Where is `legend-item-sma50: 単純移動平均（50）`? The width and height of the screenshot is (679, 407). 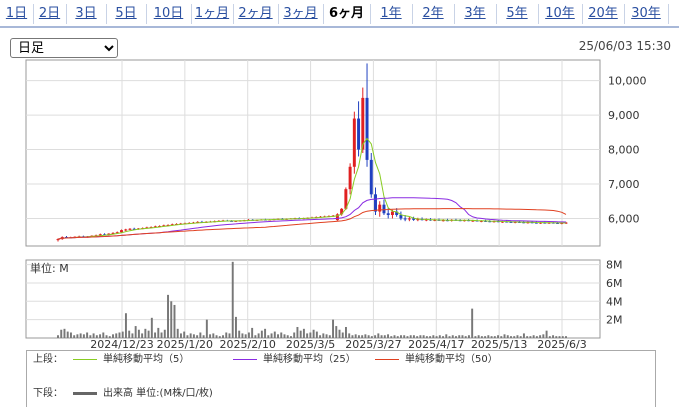
legend-item-sma50: 単純移動平均（50） is located at coordinates (436, 360).